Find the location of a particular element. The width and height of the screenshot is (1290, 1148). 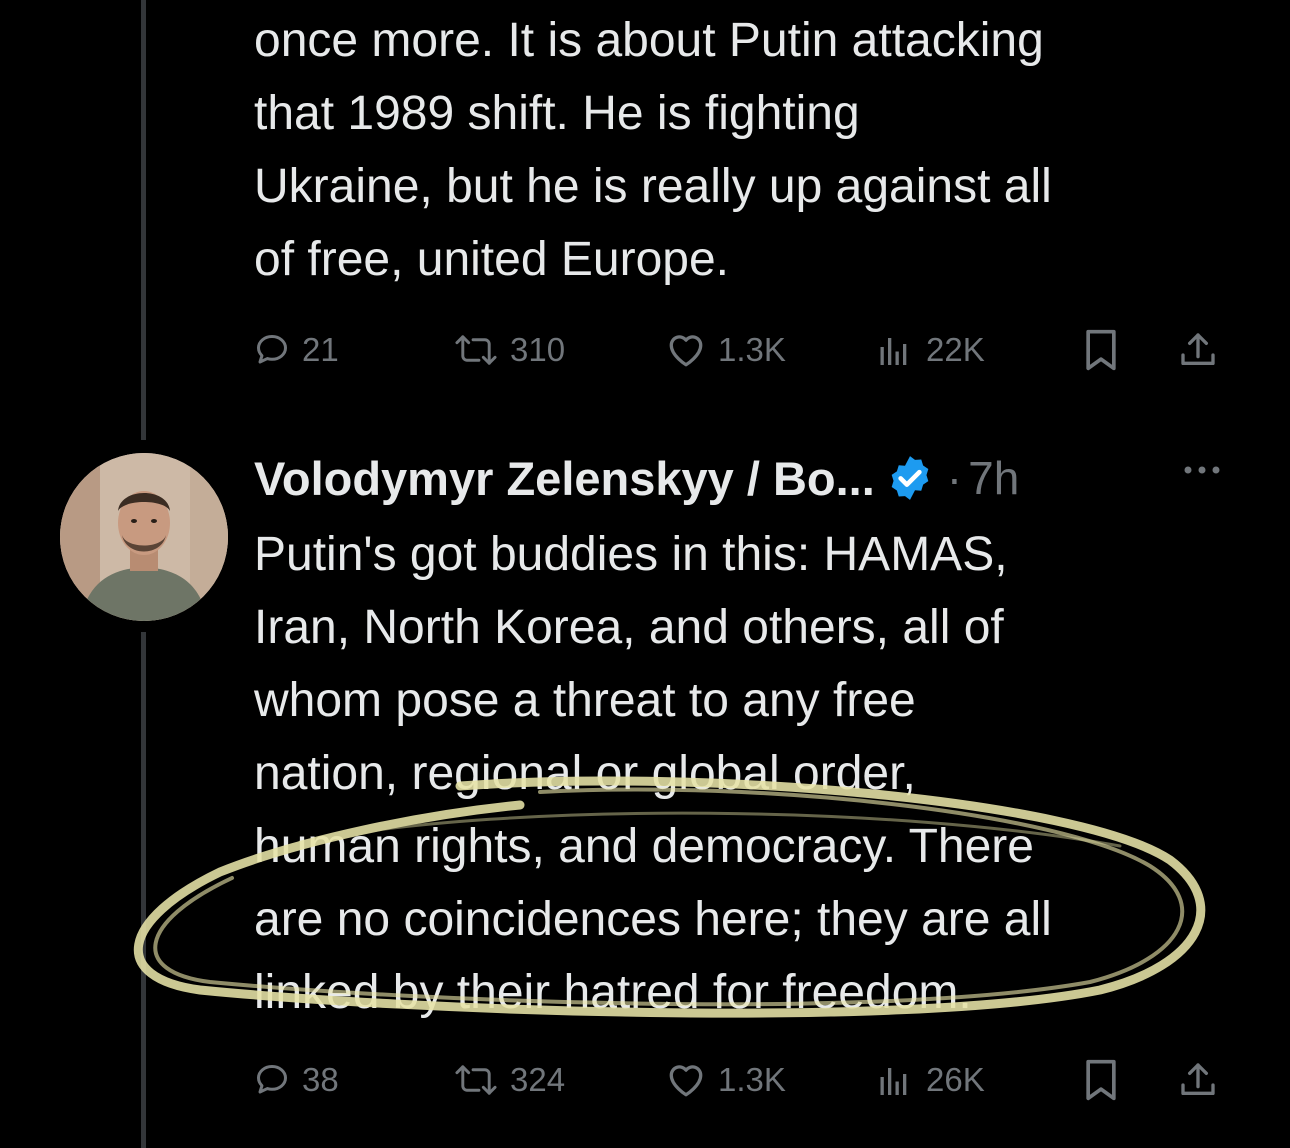

tweet2-header: Volodymyr Zelenskyy / Bo... · 7h is located at coordinates (636, 478).